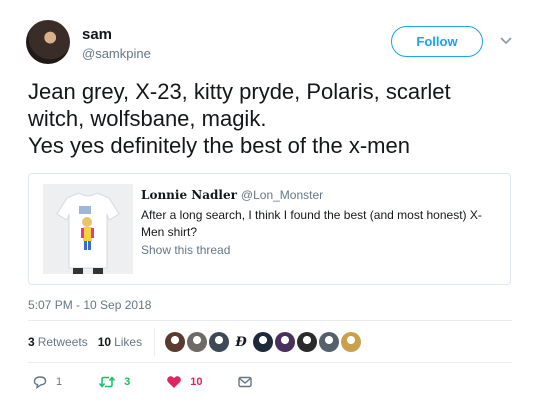  I want to click on reply-count: 1, so click(59, 382).